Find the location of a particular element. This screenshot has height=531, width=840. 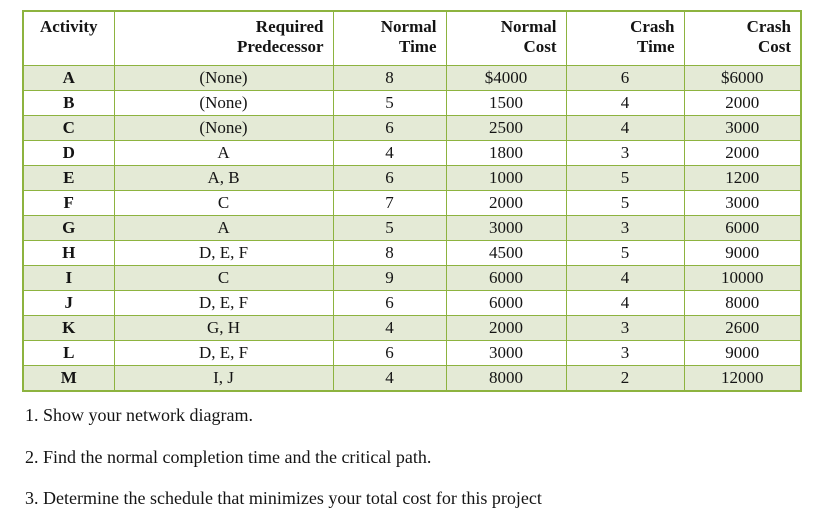

table-row: C (None) 6 2500 4 3000 is located at coordinates (412, 128).